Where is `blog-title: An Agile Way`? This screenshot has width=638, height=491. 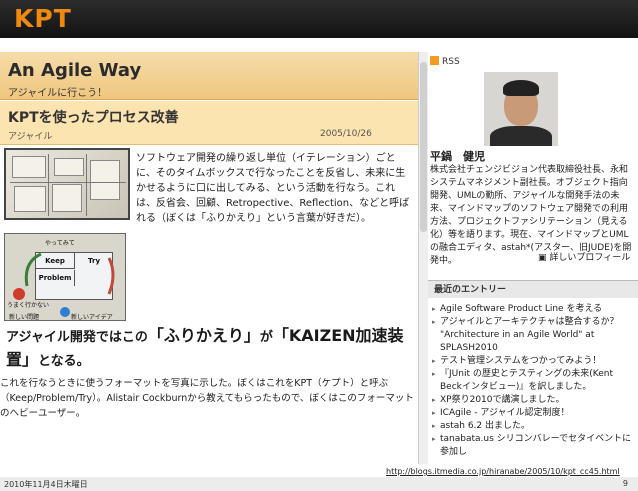
blog-title: An Agile Way is located at coordinates (74, 70).